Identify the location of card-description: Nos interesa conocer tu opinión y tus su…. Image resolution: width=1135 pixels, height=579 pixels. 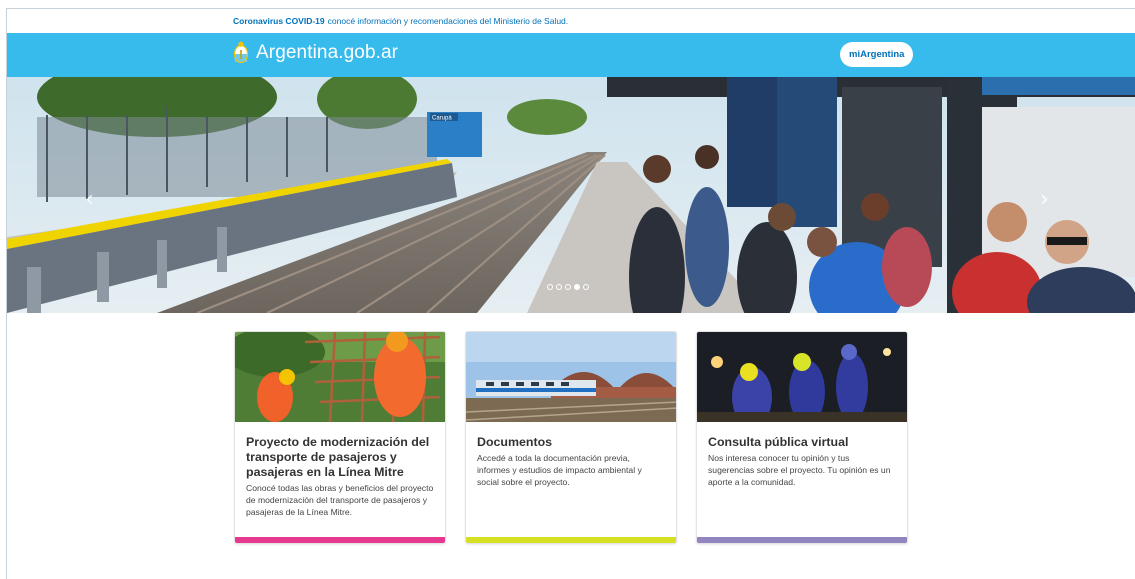
(799, 470).